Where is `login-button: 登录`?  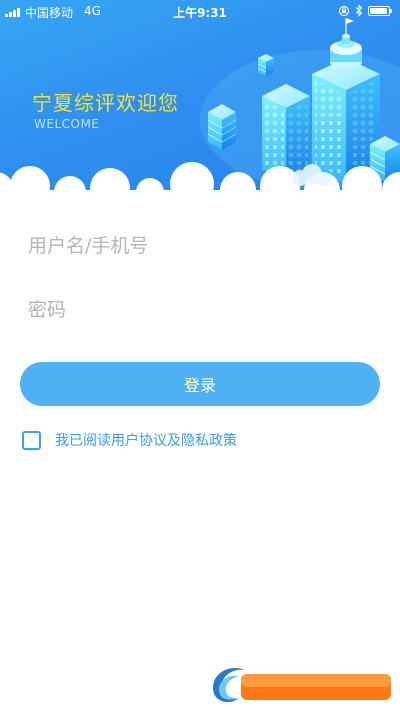 login-button: 登录 is located at coordinates (200, 384).